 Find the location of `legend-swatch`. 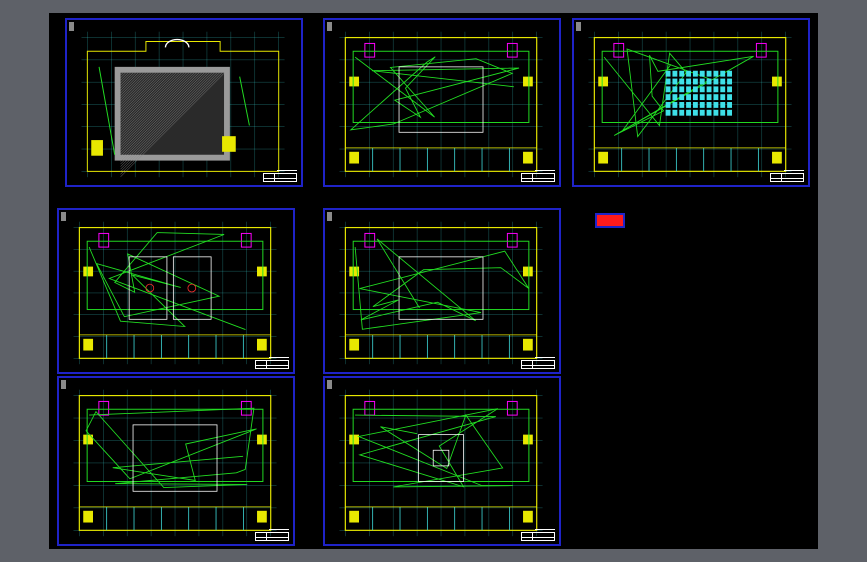

legend-swatch is located at coordinates (610, 220).